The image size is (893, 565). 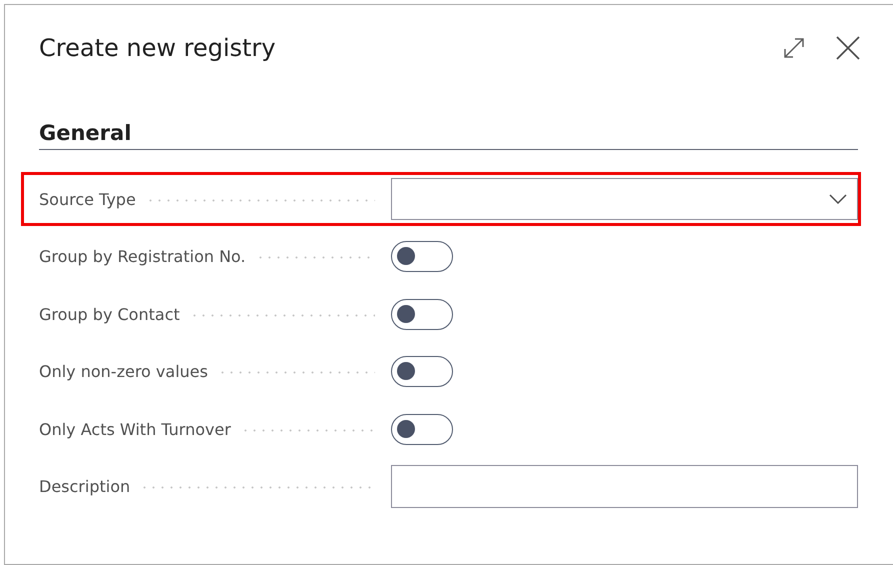 I want to click on field-label: Only non-zero values, so click(x=124, y=371).